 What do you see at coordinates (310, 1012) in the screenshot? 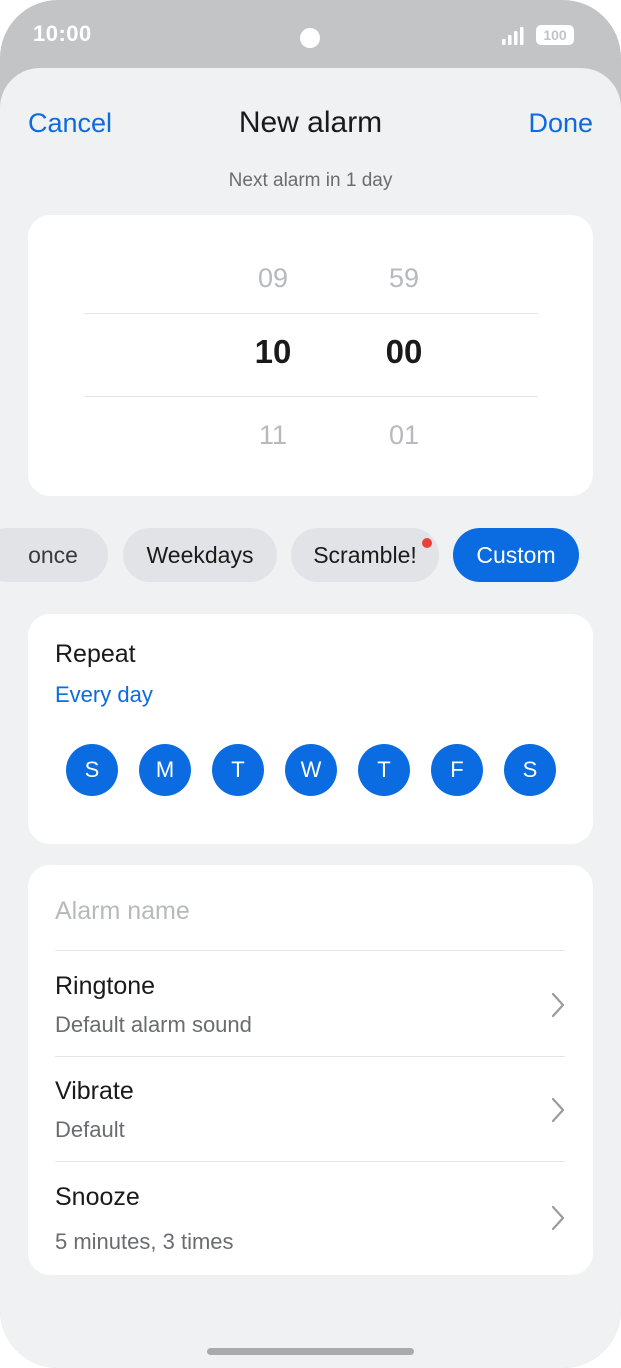
I see `ringtone-row: Ringtone Default alarm sound` at bounding box center [310, 1012].